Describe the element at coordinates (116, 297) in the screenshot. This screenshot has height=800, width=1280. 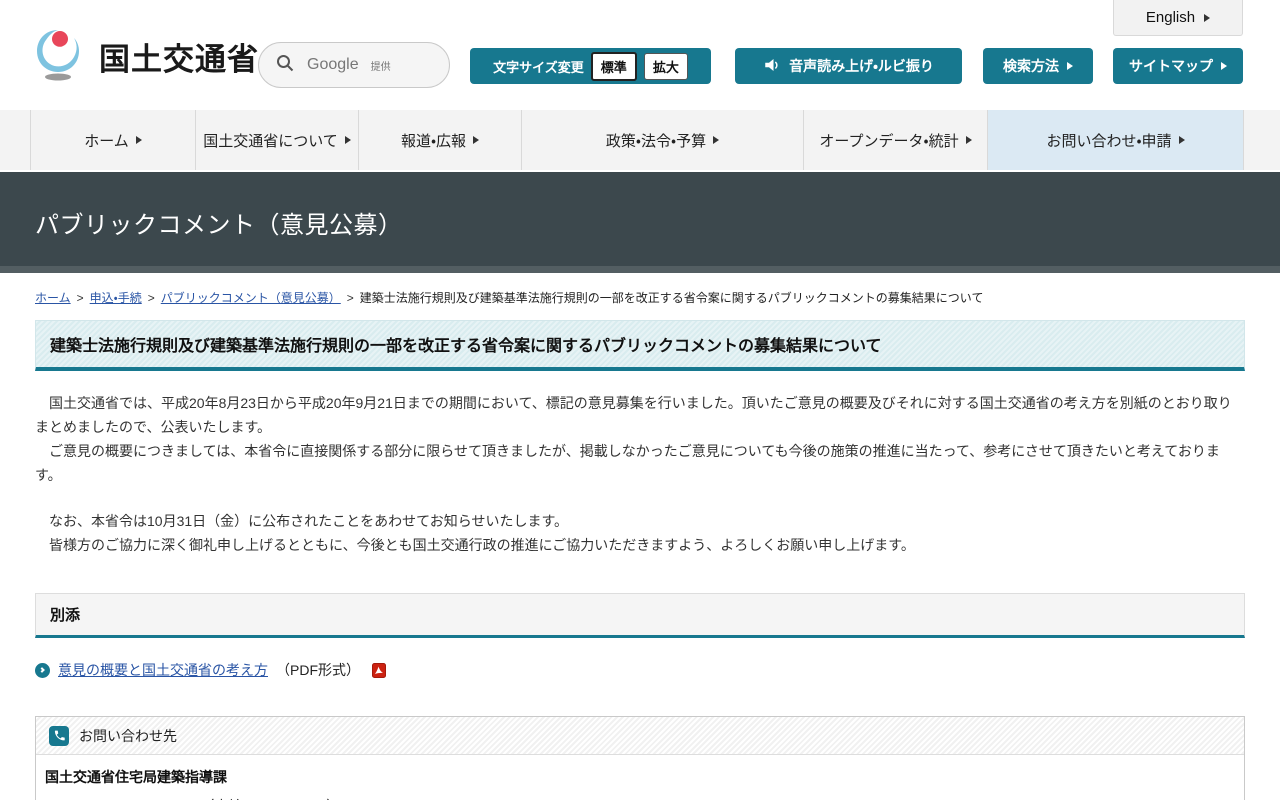
I see `breadcrumb-link-procedures: 申込・手続` at that location.